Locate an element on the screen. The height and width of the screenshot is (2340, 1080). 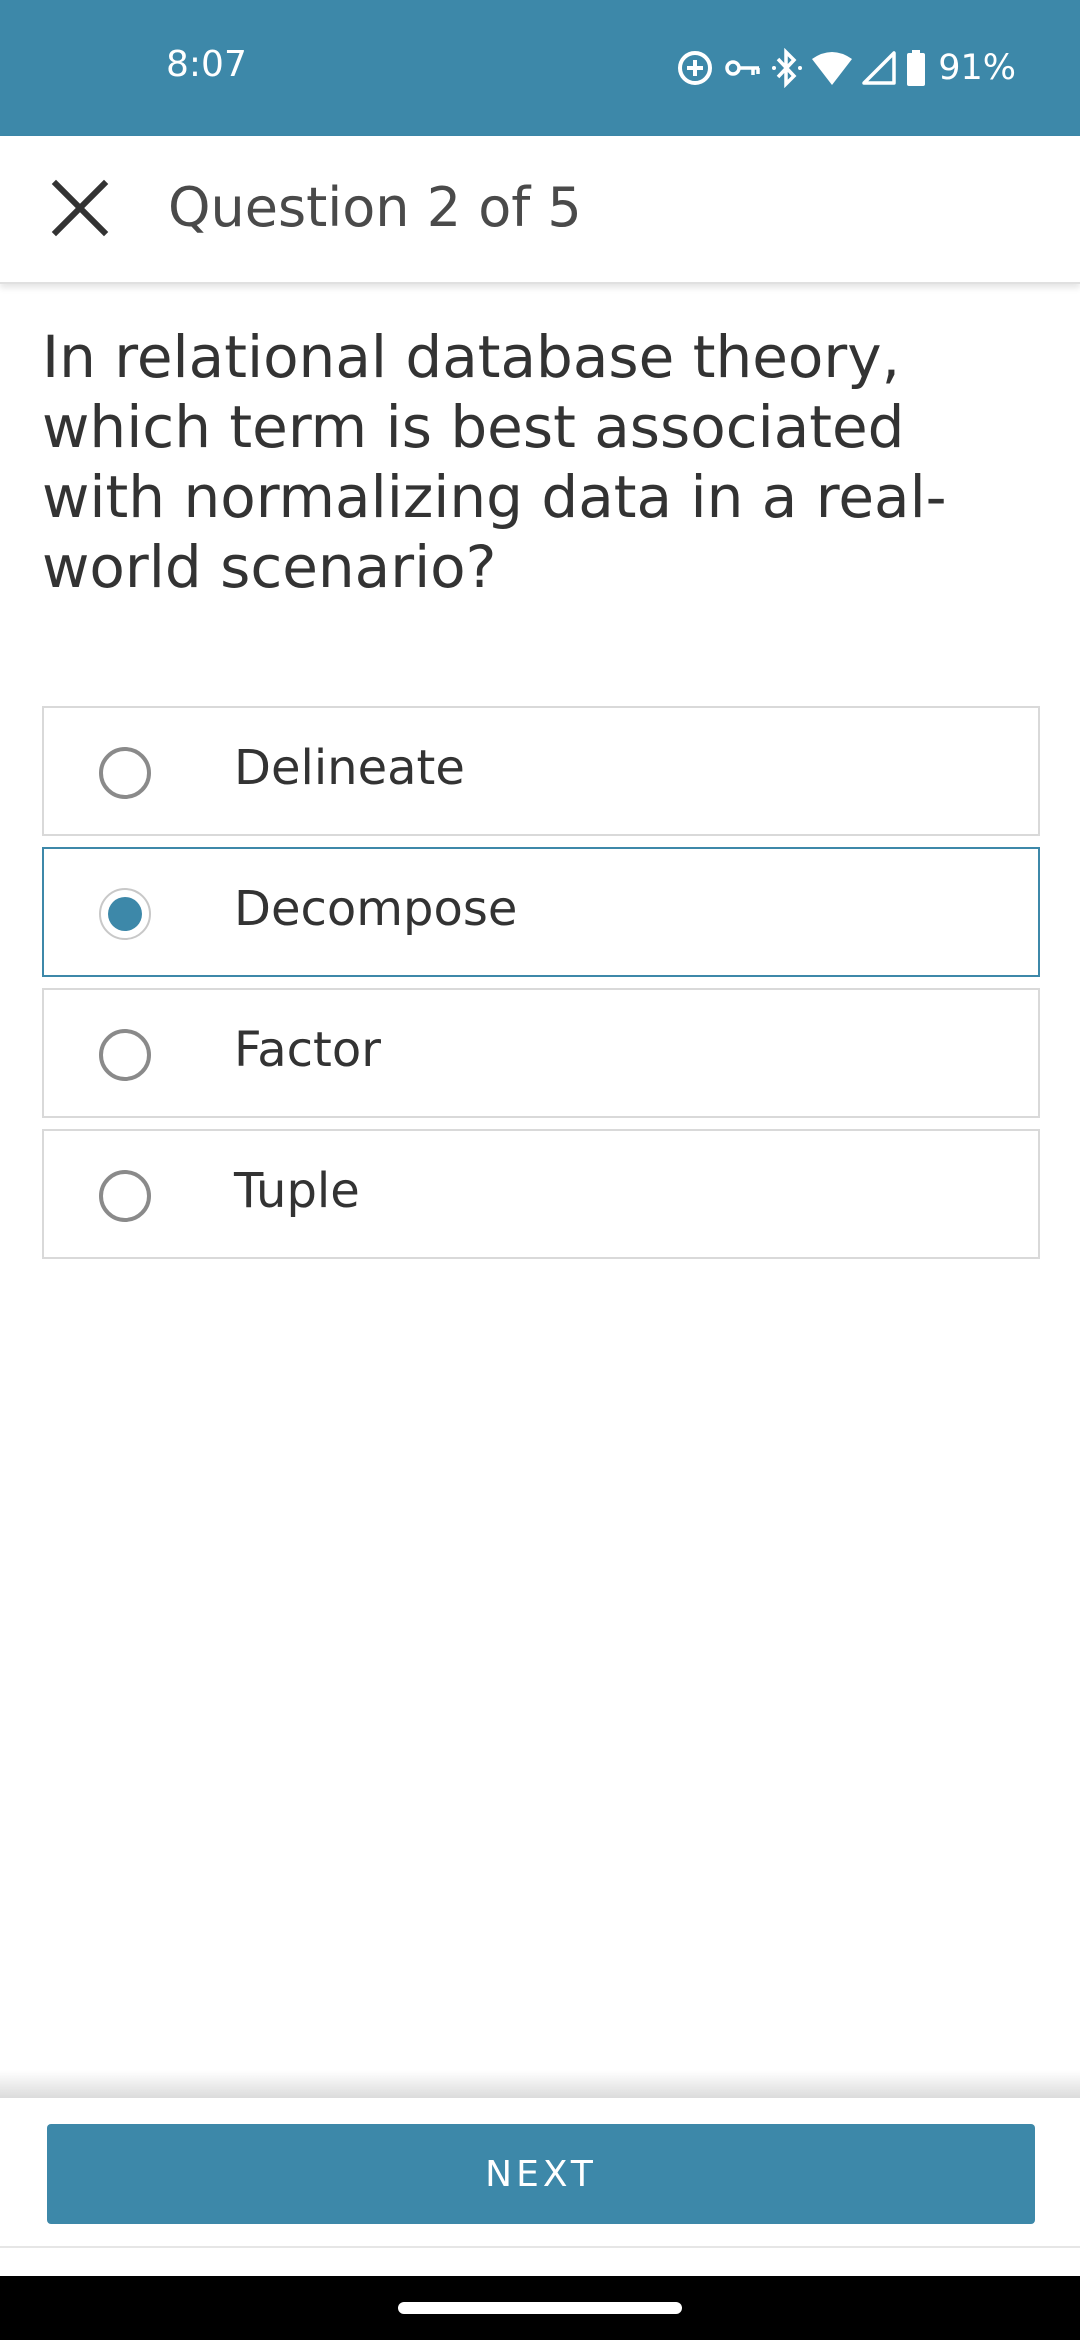
system-nav-bar is located at coordinates (540, 2308).